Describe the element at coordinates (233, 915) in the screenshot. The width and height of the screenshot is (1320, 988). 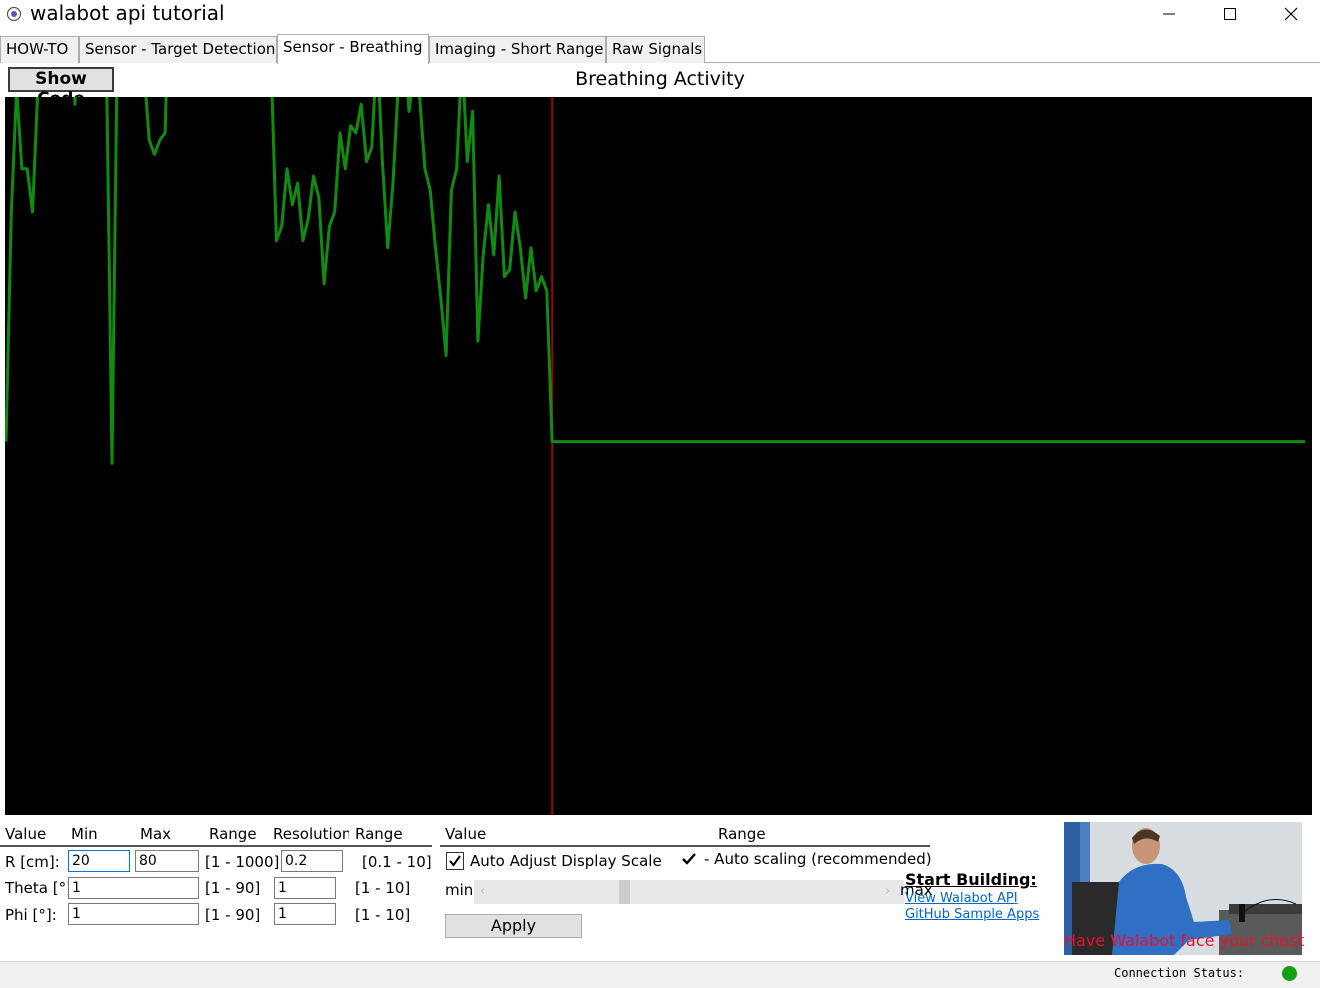
I see `phi-range: [1 - 90]` at that location.